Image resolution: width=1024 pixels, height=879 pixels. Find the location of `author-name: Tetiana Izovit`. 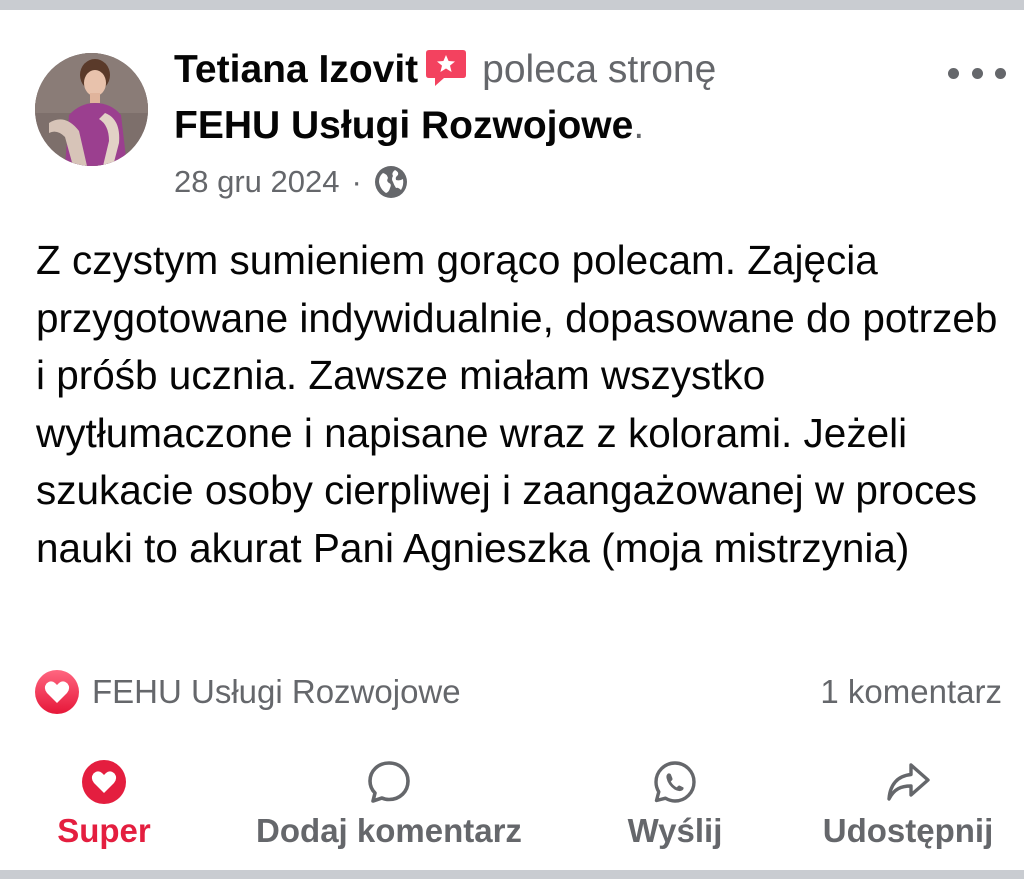

author-name: Tetiana Izovit is located at coordinates (296, 69).